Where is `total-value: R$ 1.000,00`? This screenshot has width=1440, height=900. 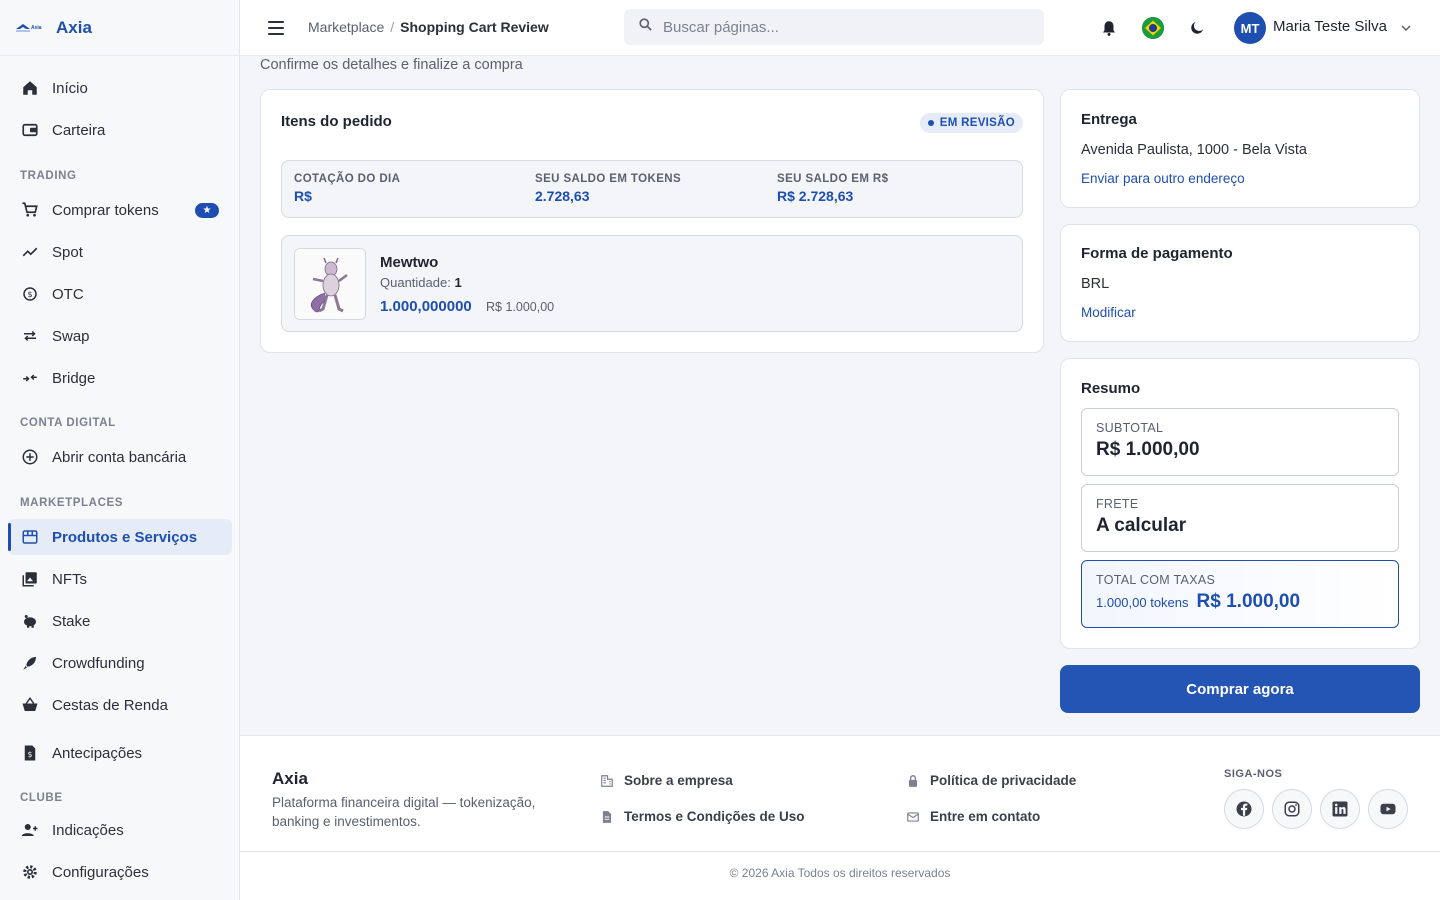 total-value: R$ 1.000,00 is located at coordinates (1248, 601).